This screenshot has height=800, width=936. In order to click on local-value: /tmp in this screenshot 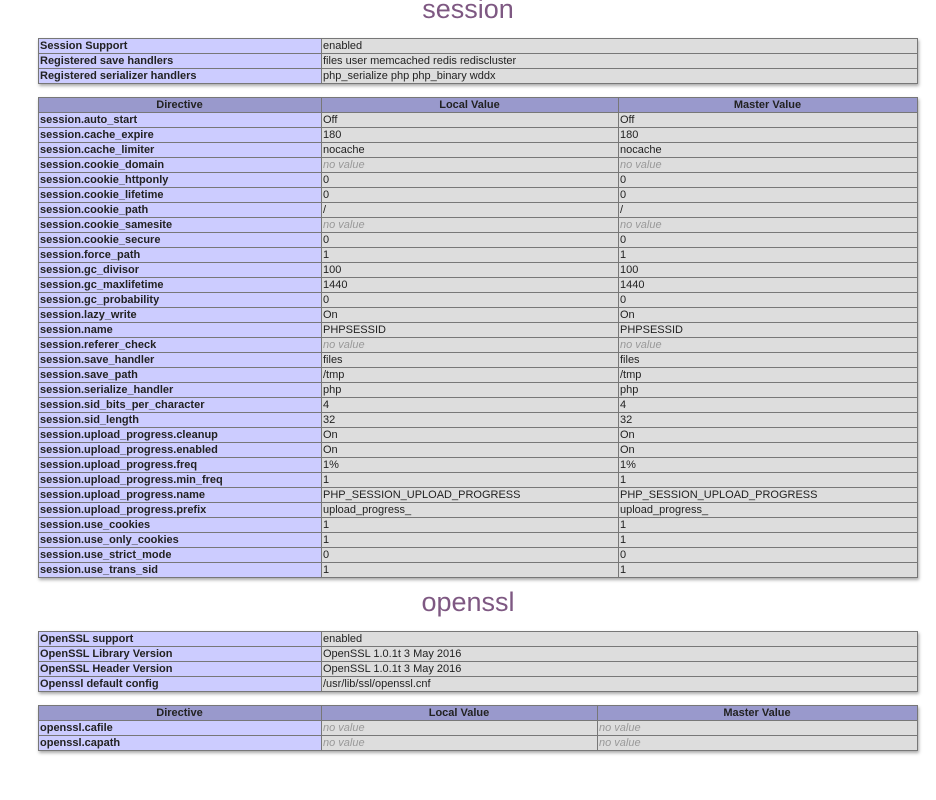, I will do `click(470, 375)`.